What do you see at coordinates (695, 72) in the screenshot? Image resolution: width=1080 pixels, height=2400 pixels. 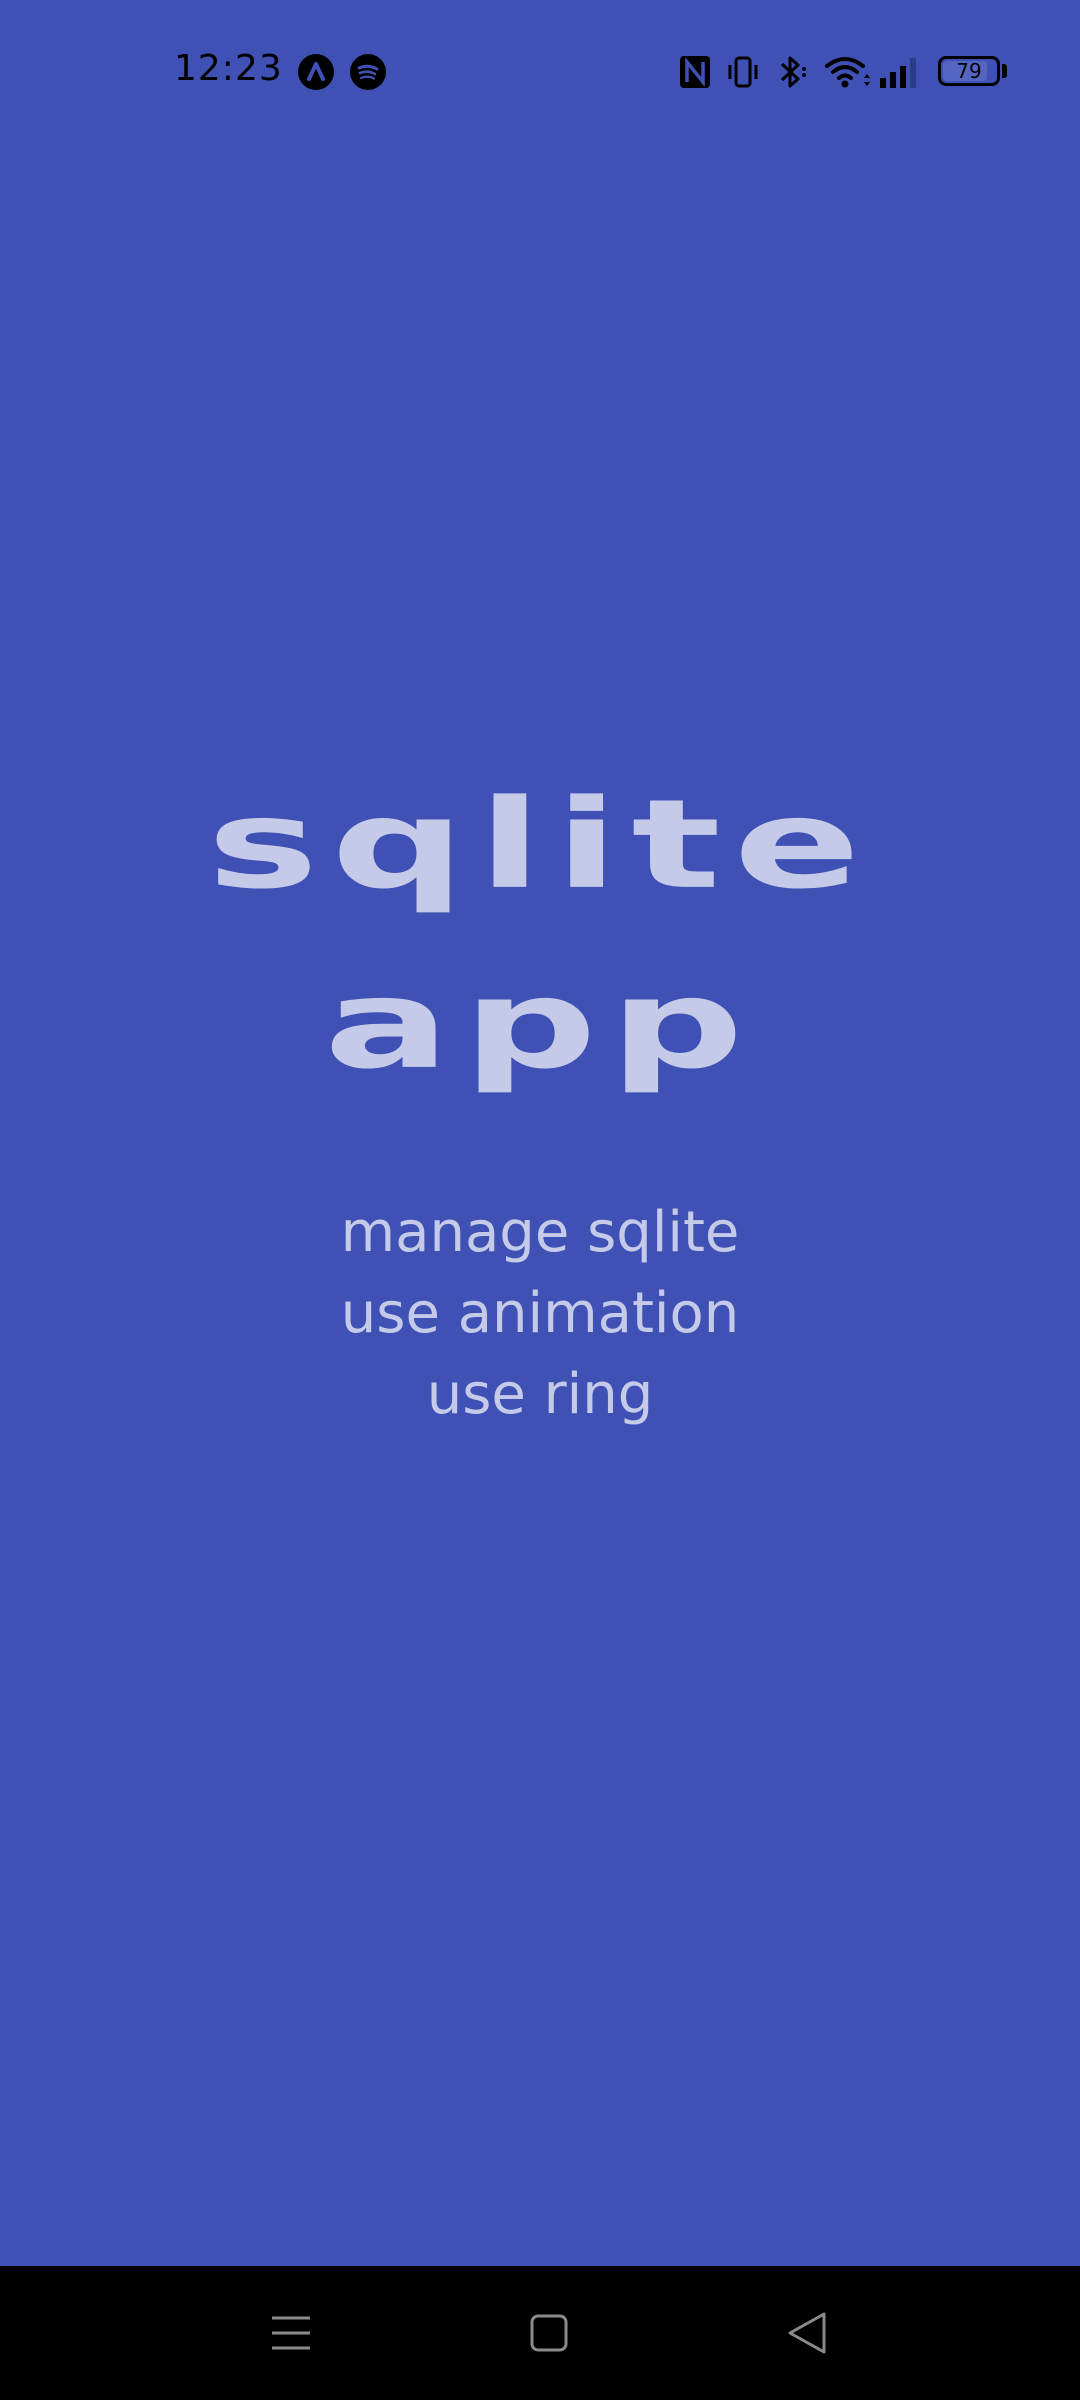 I see `nfc-icon` at bounding box center [695, 72].